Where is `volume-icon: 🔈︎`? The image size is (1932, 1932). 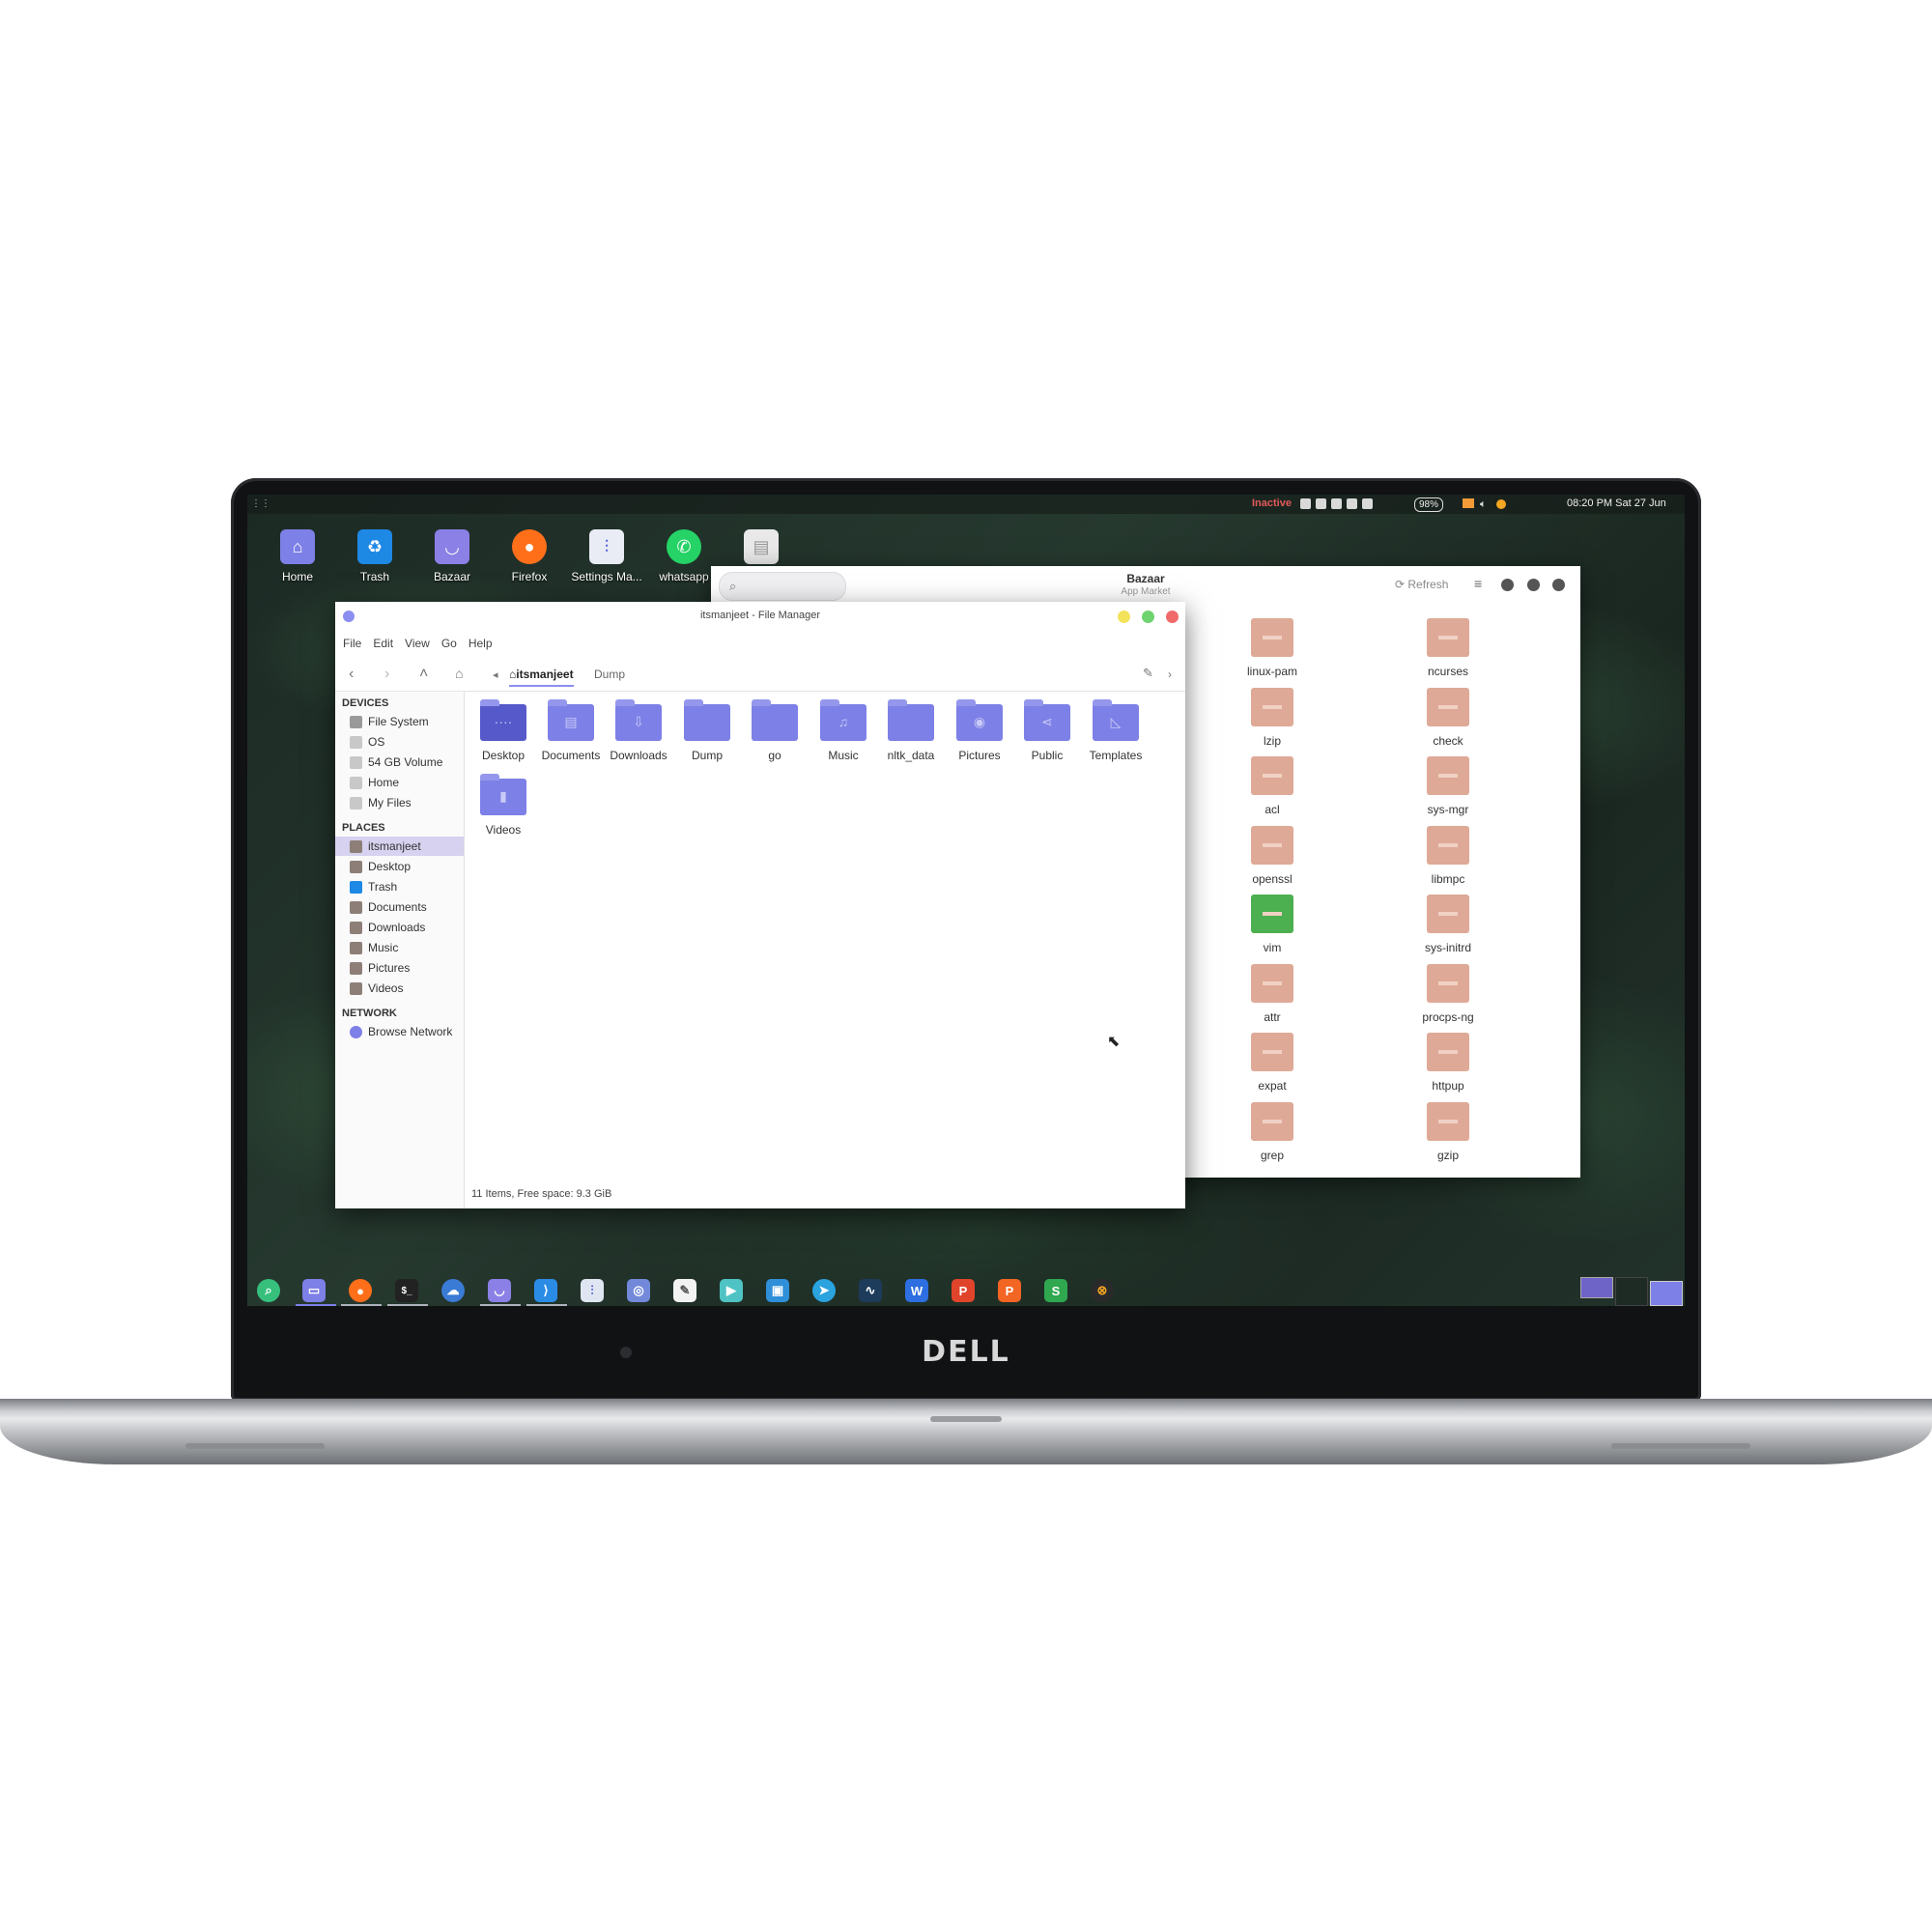
volume-icon: 🔈︎ is located at coordinates (1483, 505).